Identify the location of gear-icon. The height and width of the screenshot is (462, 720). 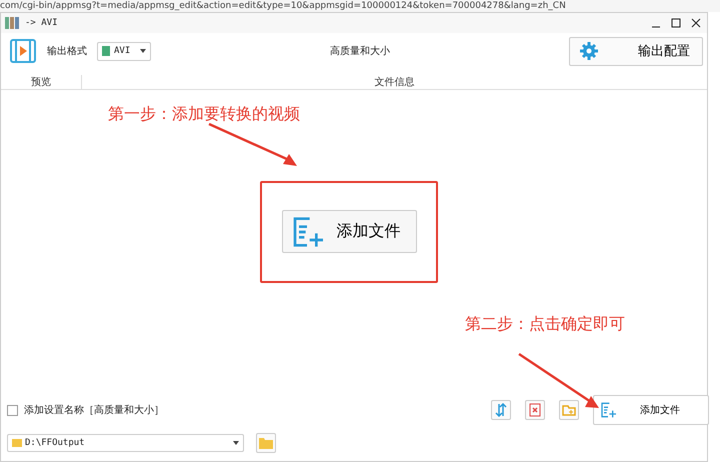
(589, 51).